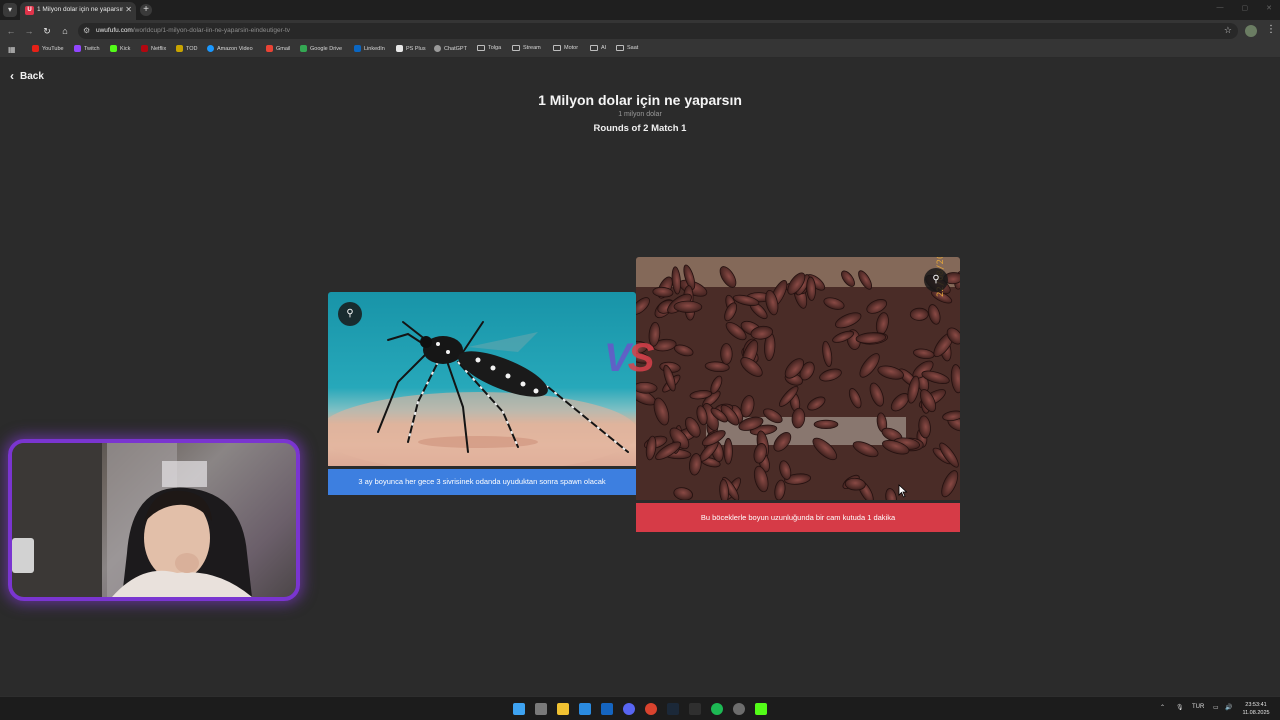 The height and width of the screenshot is (720, 1280). I want to click on cockroaches-image: 22/08/2011 22 ⚲, so click(798, 378).